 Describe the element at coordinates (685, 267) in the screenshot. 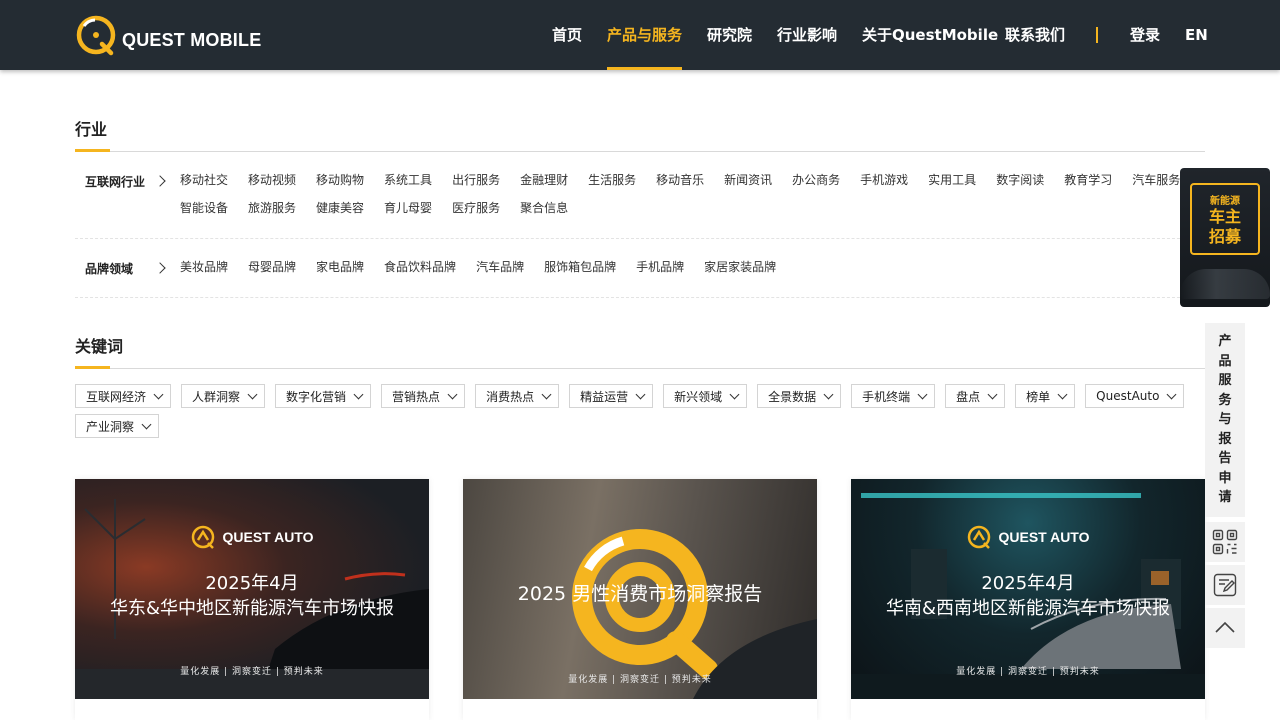

I see `brand-field-tags: 美妆品牌 母婴品牌 家电品牌 食品饮料品牌 汽车品牌 服饰箱包品牌 手机品牌 家居家装品牌` at that location.